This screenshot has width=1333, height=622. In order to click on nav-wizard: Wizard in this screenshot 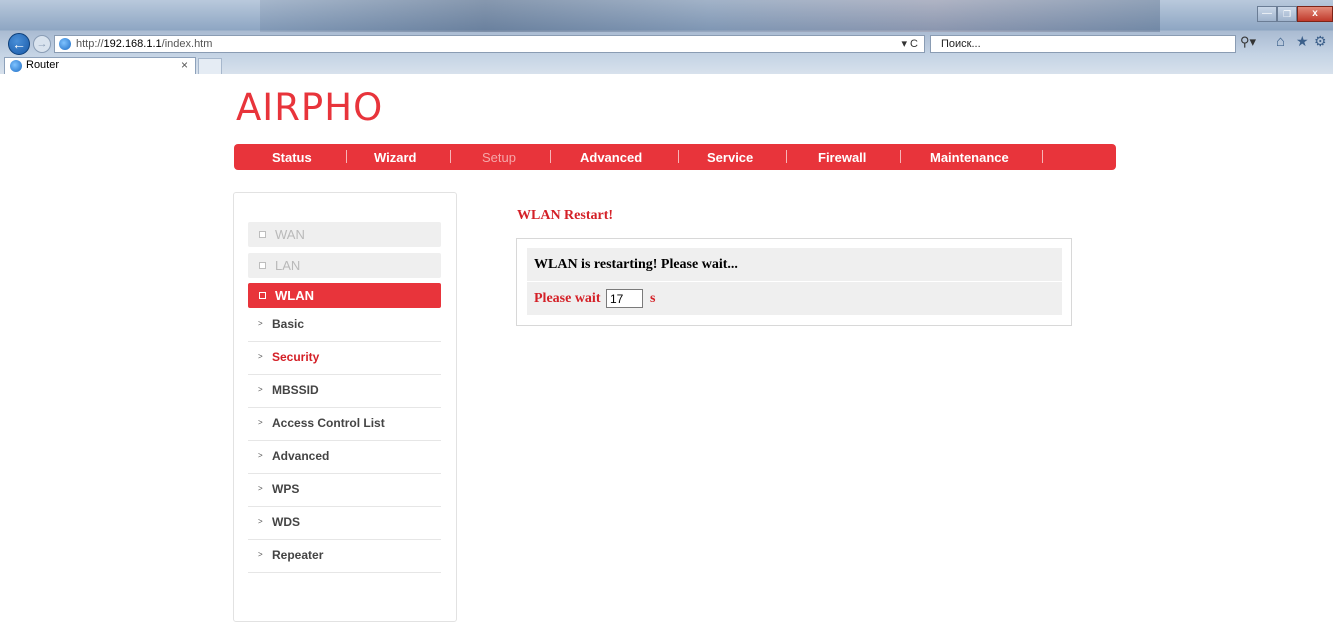, I will do `click(395, 157)`.